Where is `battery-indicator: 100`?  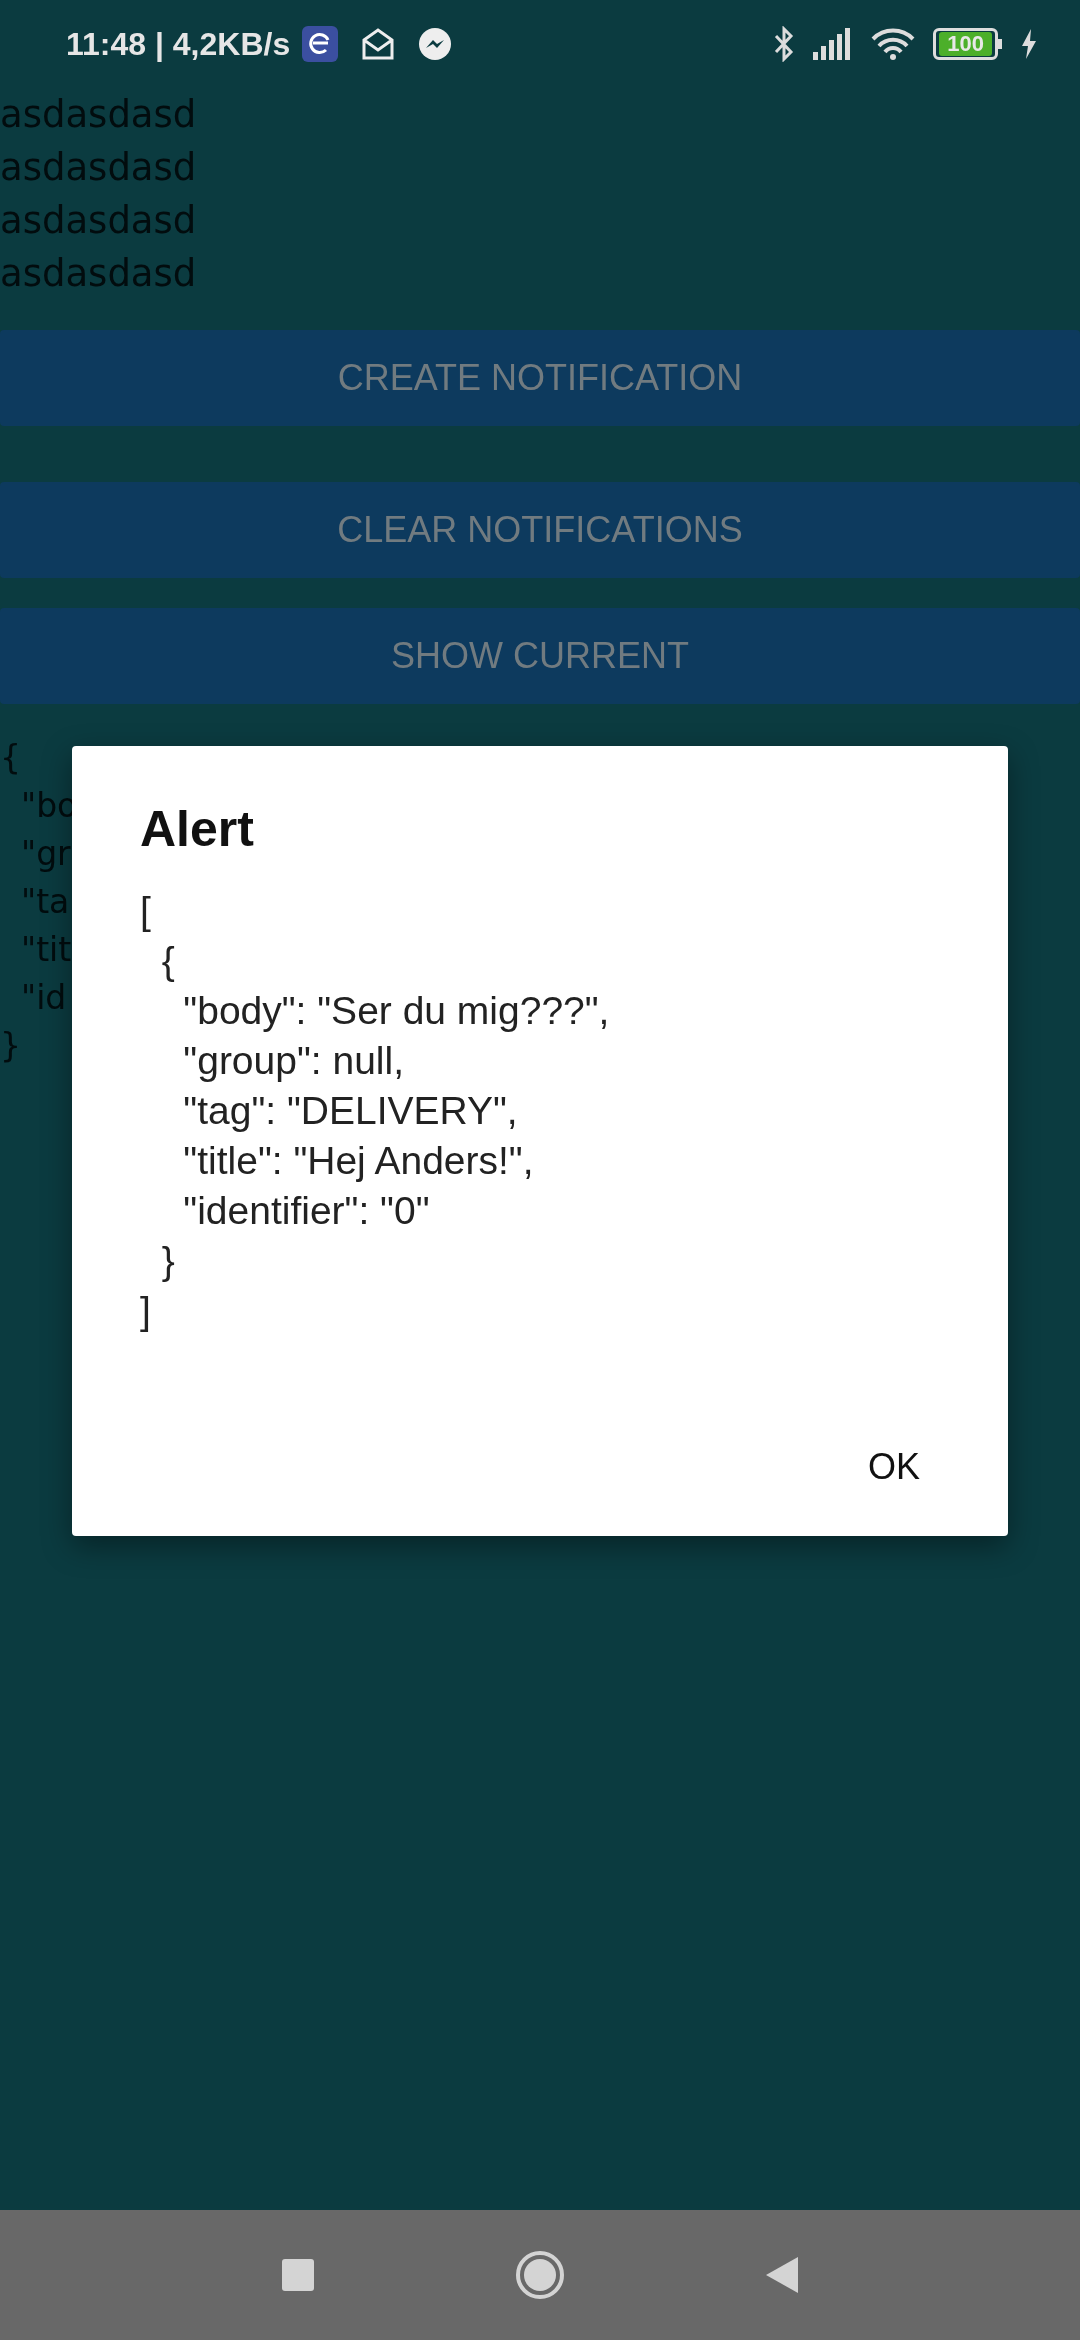 battery-indicator: 100 is located at coordinates (967, 44).